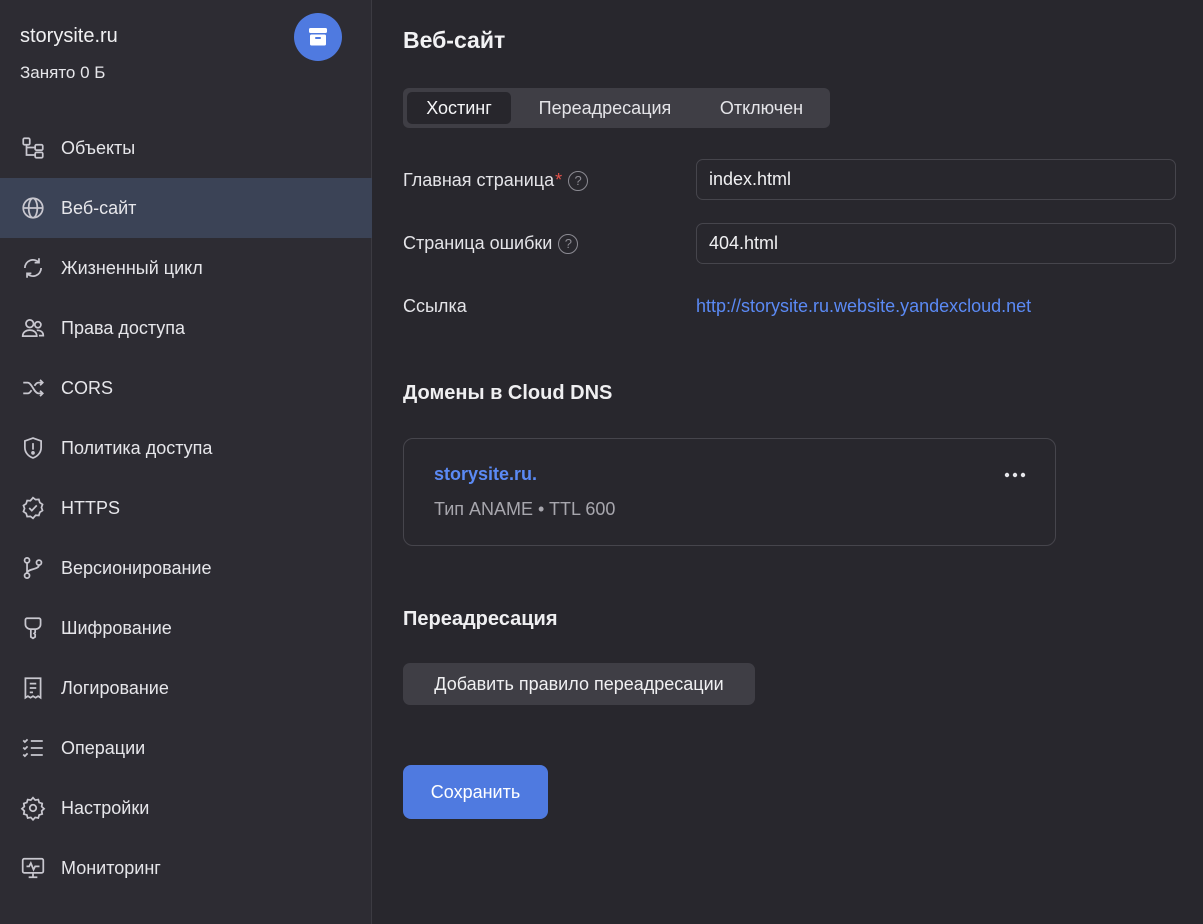 This screenshot has height=924, width=1203. What do you see at coordinates (123, 327) in the screenshot?
I see `sidebar-item-label: Права доступа` at bounding box center [123, 327].